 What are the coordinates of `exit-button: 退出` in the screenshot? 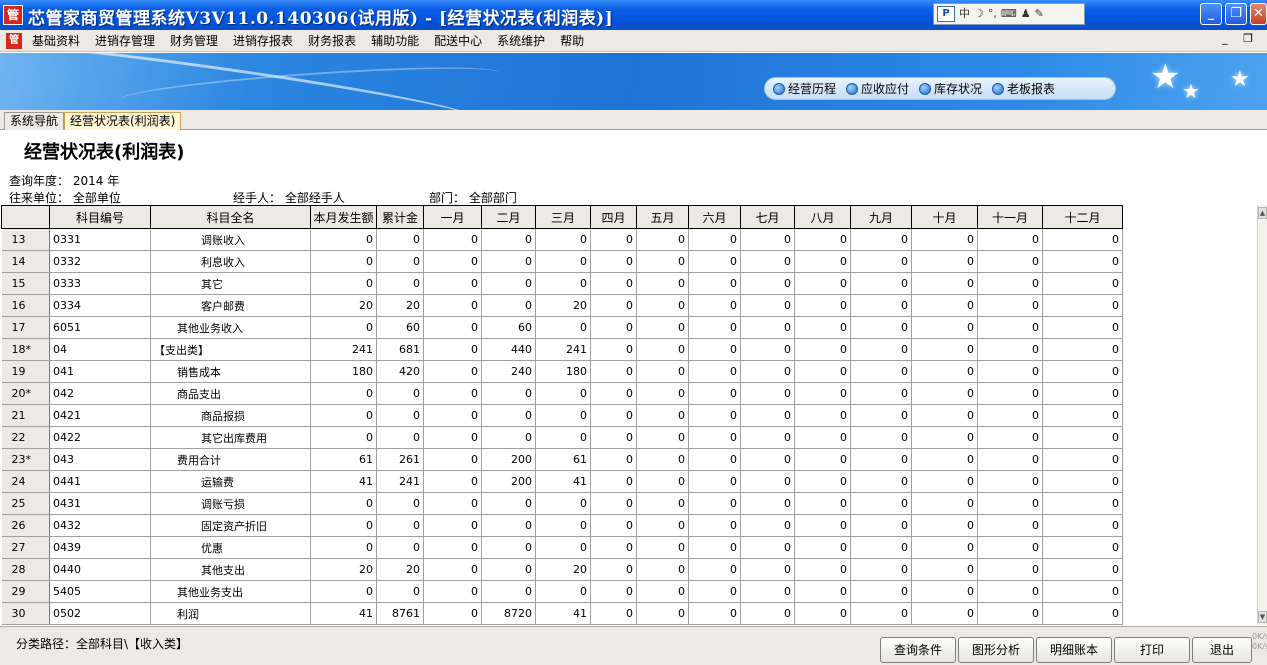 It's located at (1222, 650).